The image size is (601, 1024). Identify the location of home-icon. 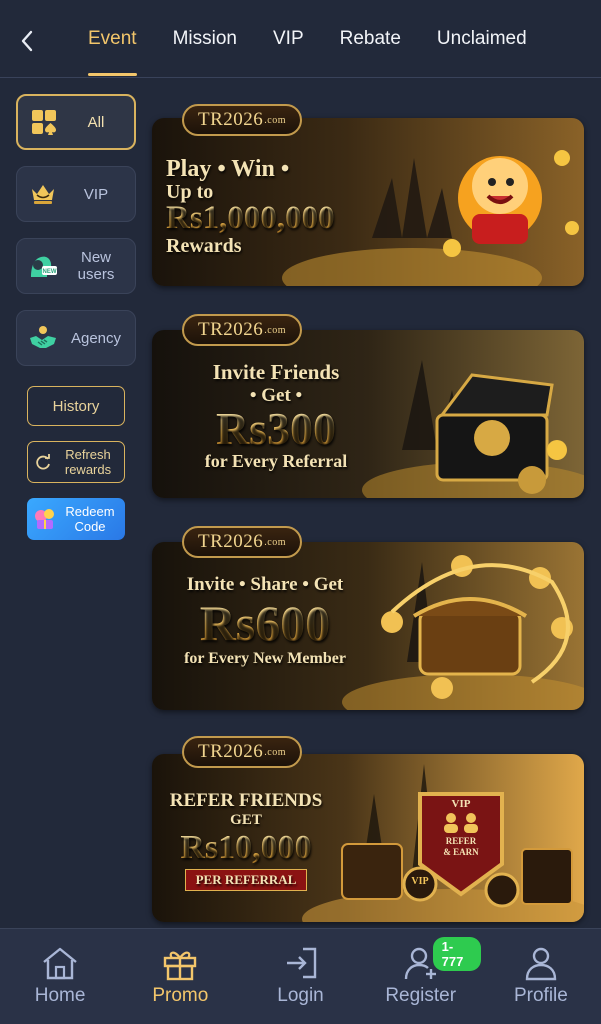
(60, 963).